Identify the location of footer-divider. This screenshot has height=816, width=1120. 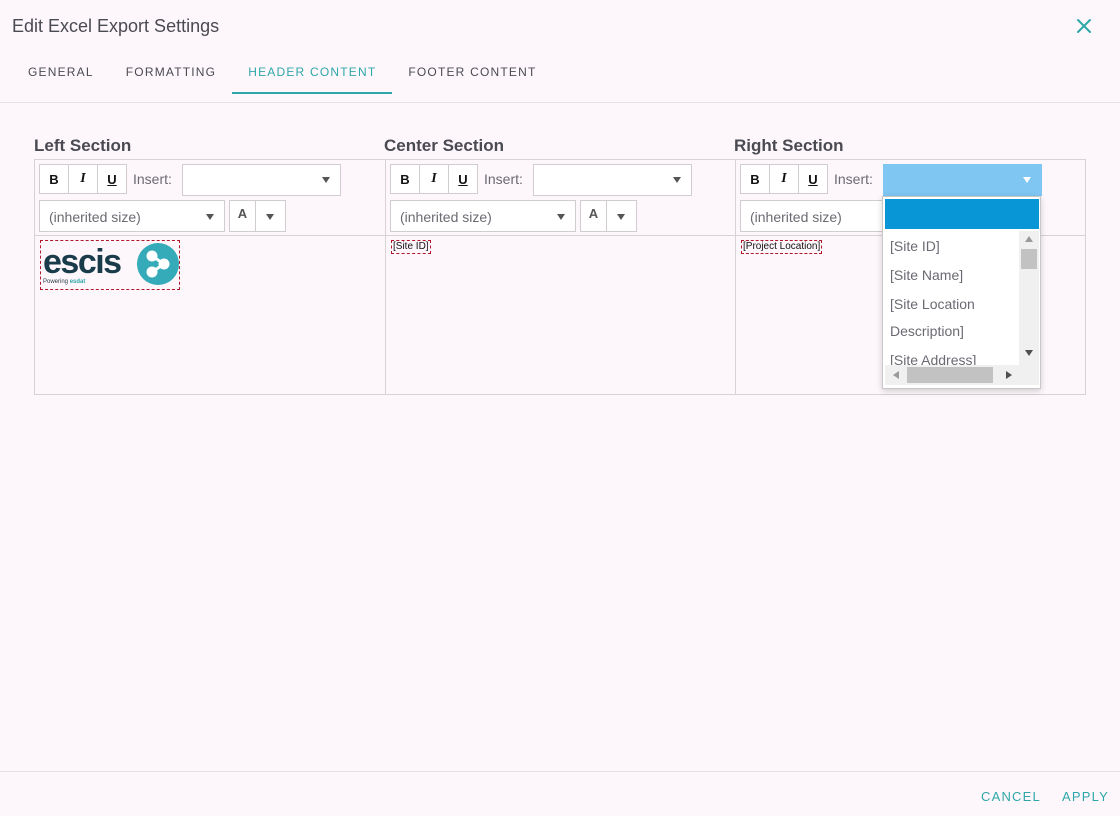
(560, 771).